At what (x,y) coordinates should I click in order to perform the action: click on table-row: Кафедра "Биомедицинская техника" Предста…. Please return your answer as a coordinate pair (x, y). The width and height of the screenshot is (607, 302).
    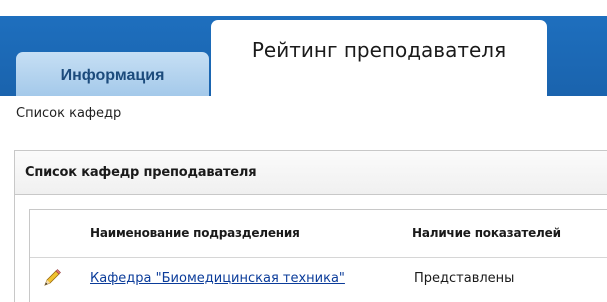
    Looking at the image, I should click on (318, 280).